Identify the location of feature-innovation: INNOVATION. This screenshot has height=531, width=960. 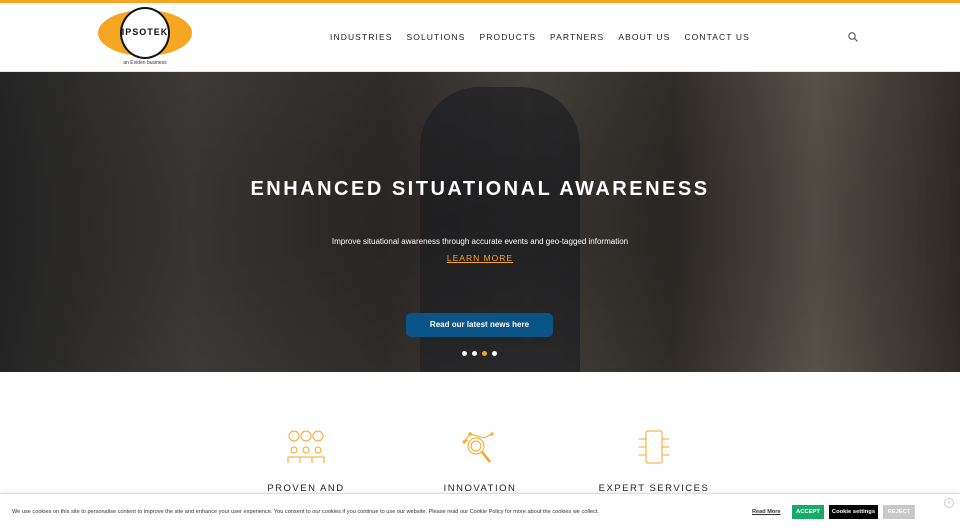
(480, 462).